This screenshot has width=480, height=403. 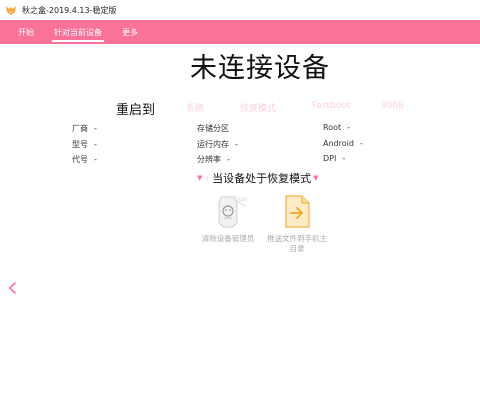 What do you see at coordinates (243, 199) in the screenshot?
I see `svg-text: ROOT` at bounding box center [243, 199].